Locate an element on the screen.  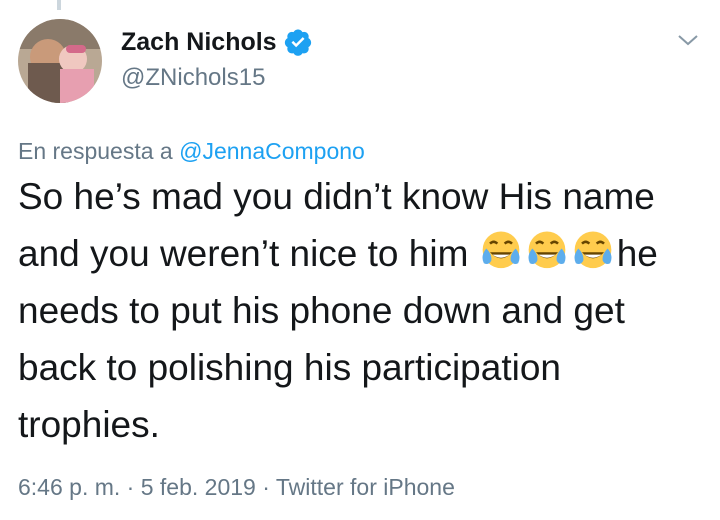
emoji-group is located at coordinates (547, 251).